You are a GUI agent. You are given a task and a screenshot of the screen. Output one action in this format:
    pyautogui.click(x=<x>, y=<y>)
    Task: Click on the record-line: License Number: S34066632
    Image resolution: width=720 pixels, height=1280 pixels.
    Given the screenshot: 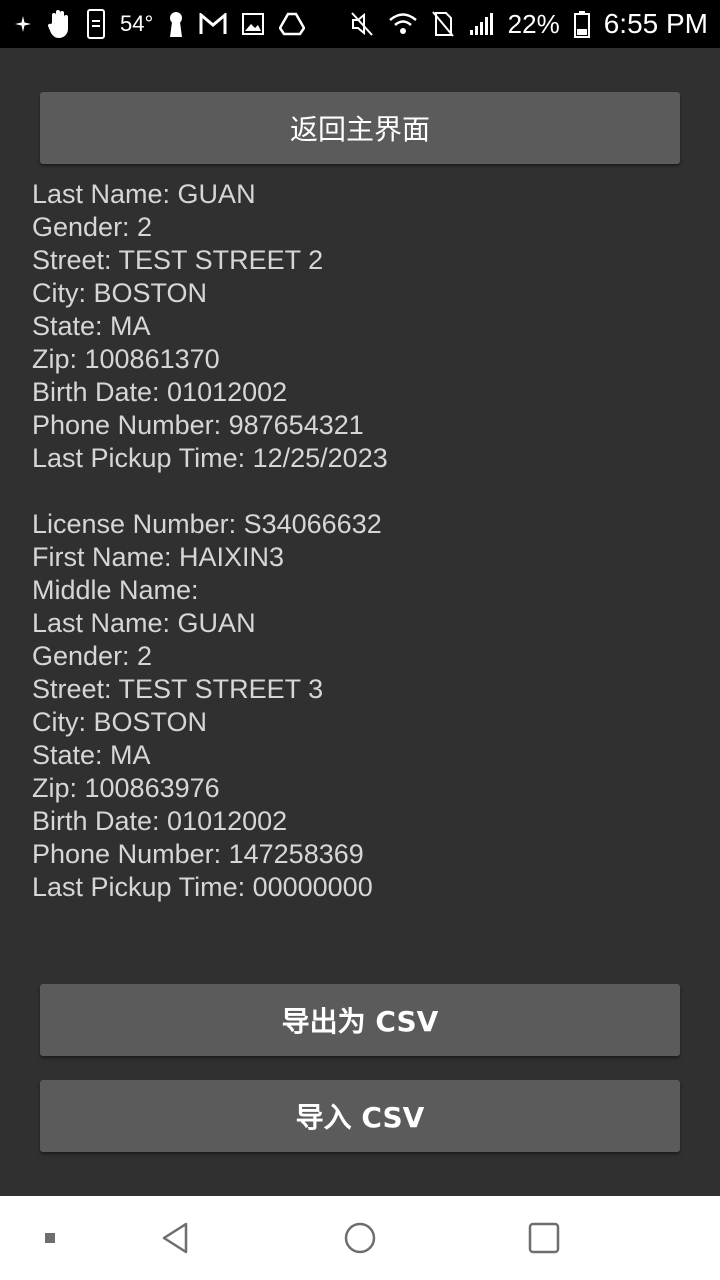 What is the action you would take?
    pyautogui.click(x=207, y=524)
    